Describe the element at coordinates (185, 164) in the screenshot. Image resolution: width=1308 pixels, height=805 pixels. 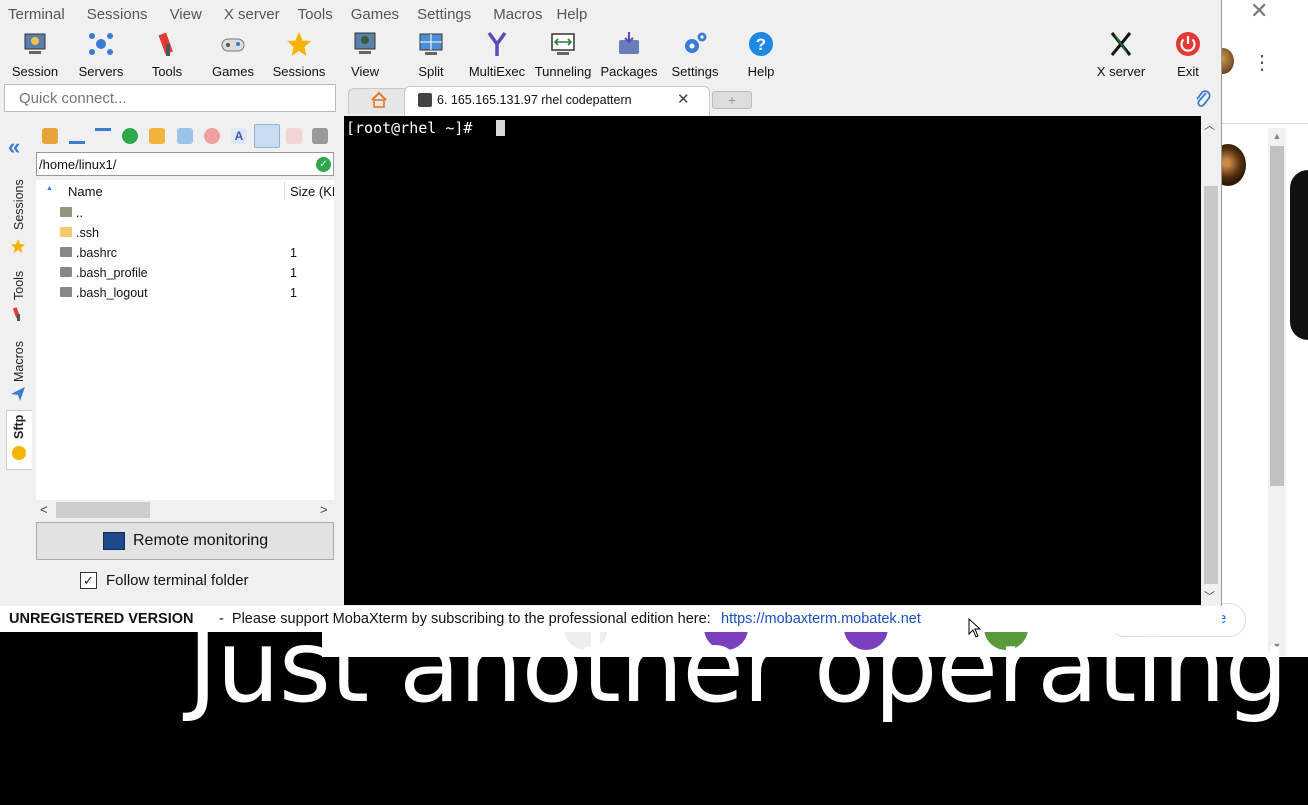
I see `sftp-path-input` at that location.